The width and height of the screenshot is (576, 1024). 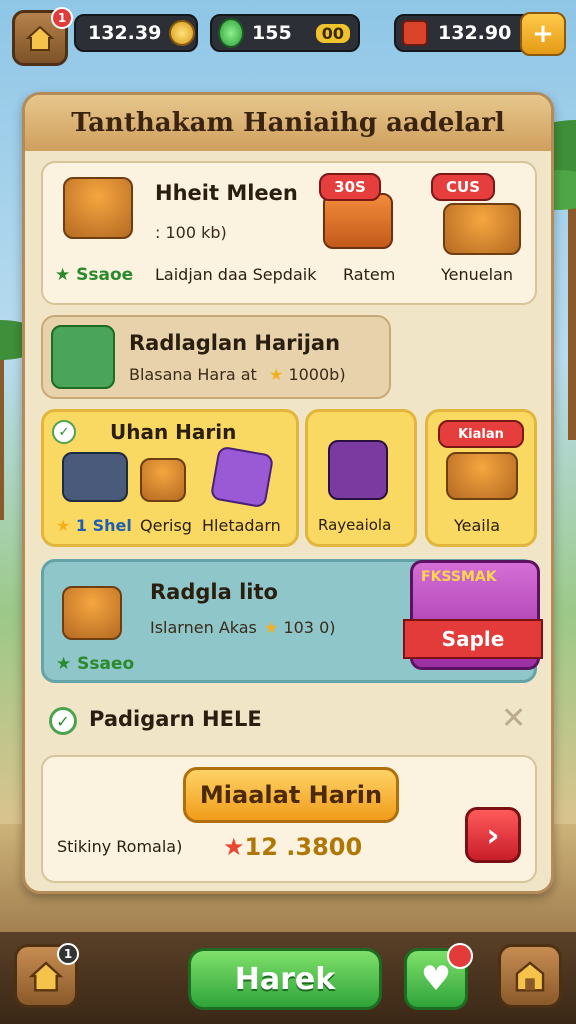 I want to click on offer-card-uhan-harin: ✓ Uhan Harin ★ 1 Shel Qerisg Hletadarn, so click(x=170, y=478).